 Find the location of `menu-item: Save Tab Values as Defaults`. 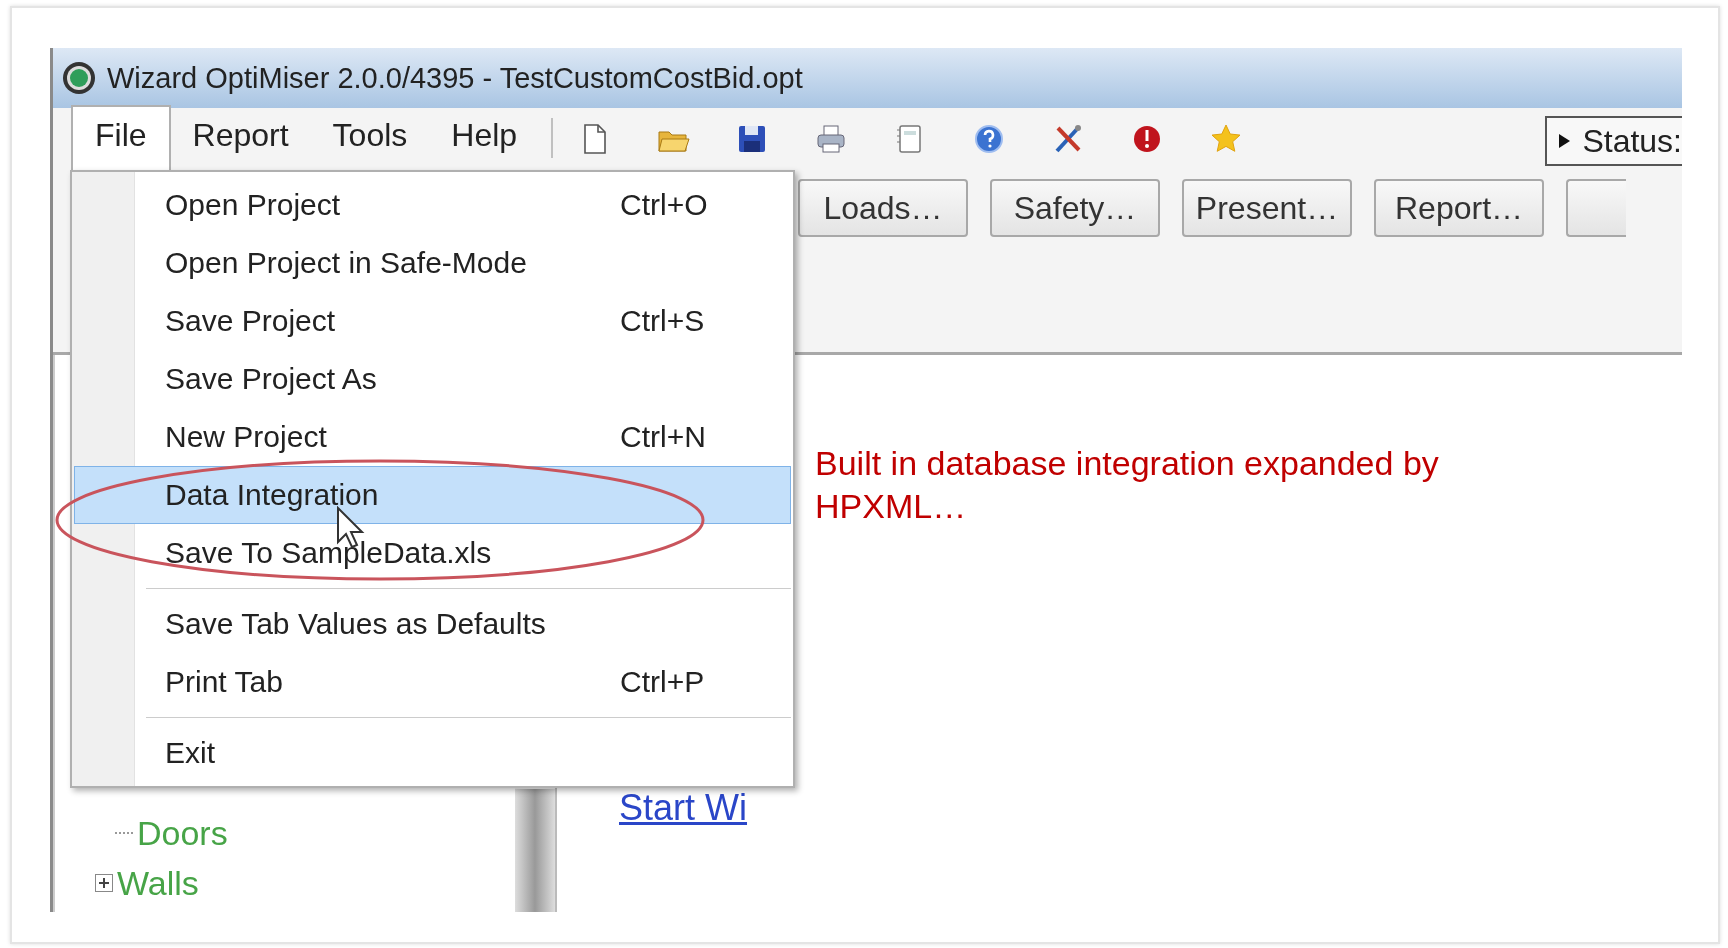

menu-item: Save Tab Values as Defaults is located at coordinates (432, 624).